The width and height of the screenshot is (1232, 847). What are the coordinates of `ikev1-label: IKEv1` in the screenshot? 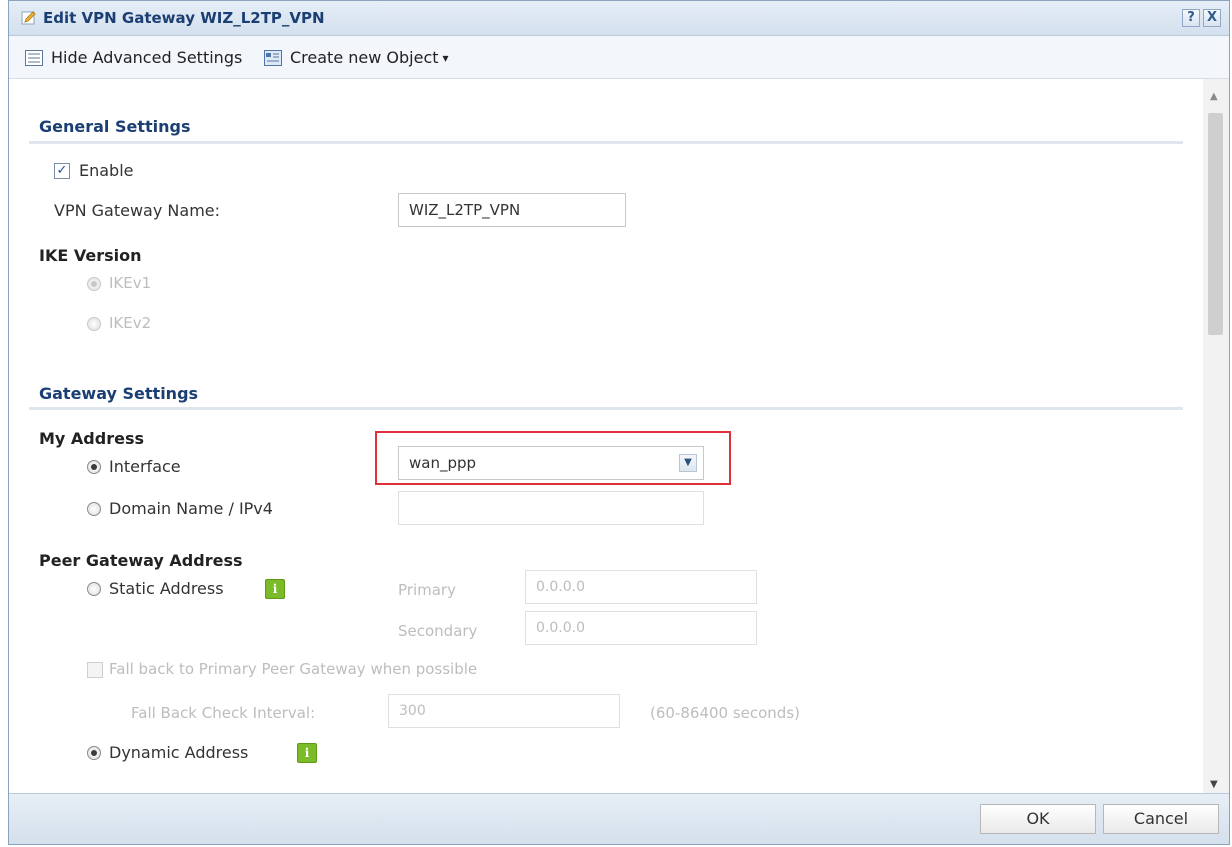 It's located at (130, 283).